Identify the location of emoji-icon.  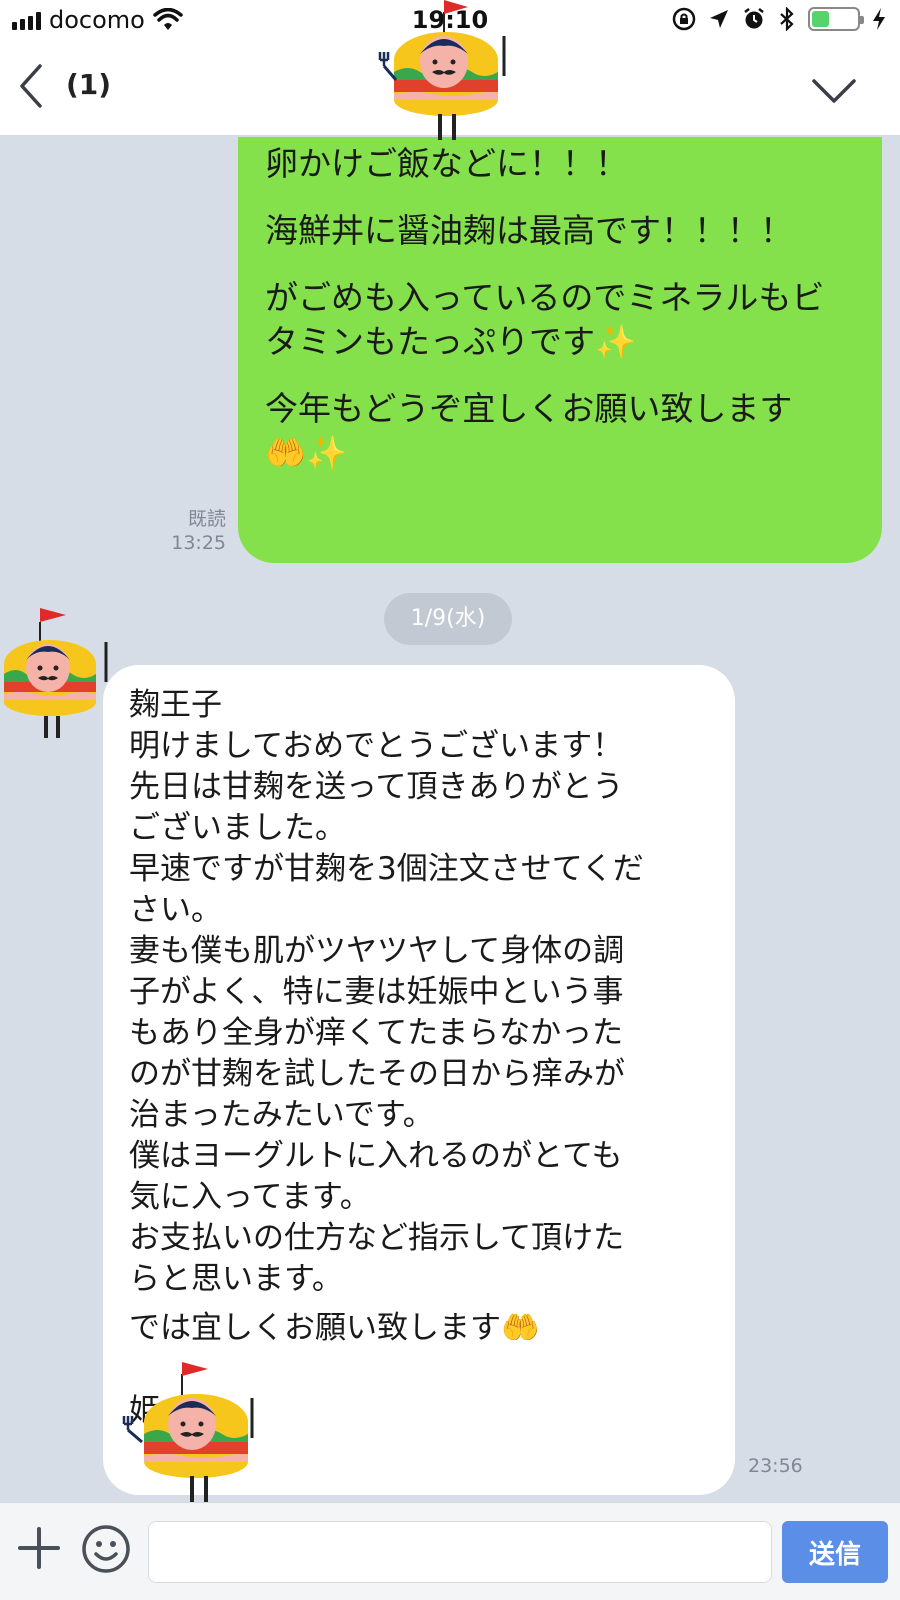
(106, 1549).